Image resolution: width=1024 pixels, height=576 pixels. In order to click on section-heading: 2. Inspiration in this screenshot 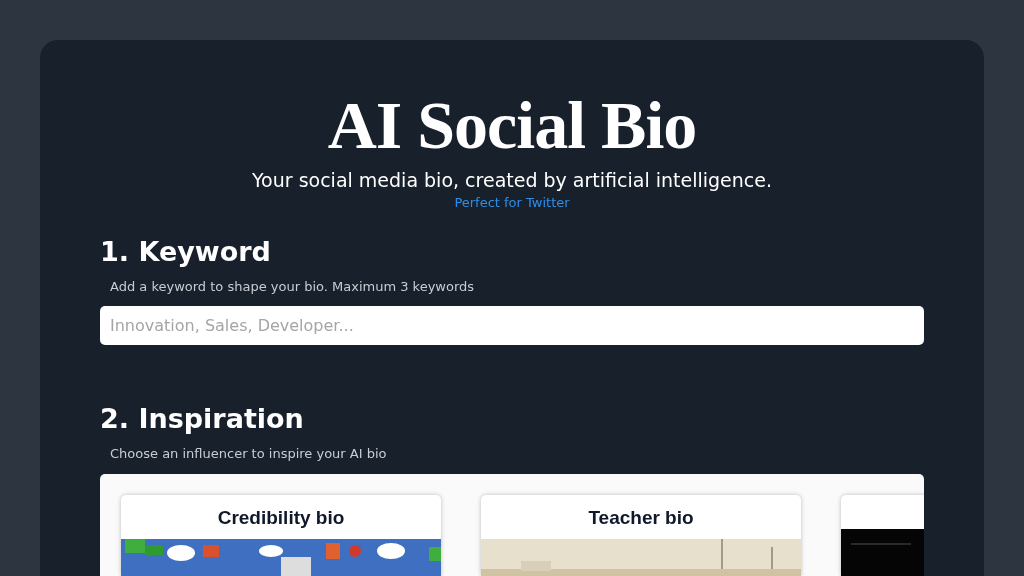, I will do `click(202, 419)`.